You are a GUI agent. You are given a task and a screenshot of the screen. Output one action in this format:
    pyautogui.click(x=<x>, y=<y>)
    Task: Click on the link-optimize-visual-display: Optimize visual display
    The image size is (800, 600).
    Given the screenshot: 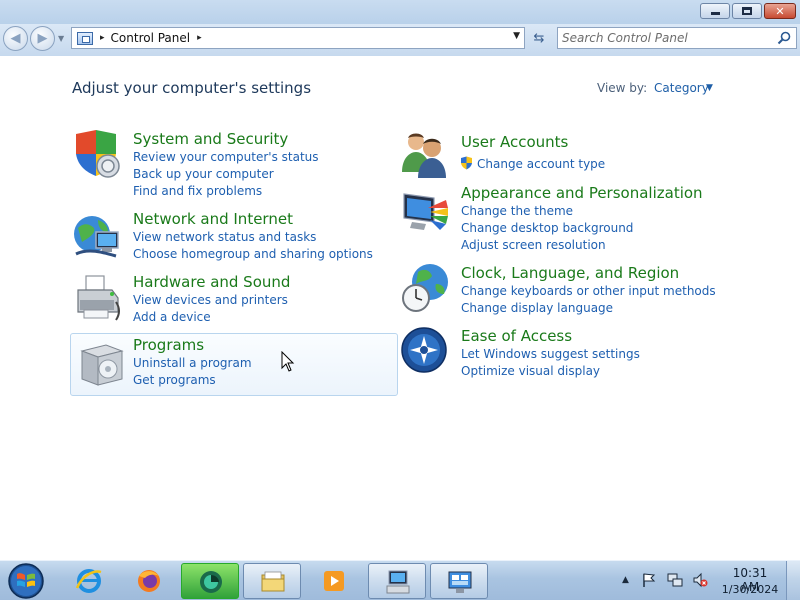 What is the action you would take?
    pyautogui.click(x=530, y=371)
    